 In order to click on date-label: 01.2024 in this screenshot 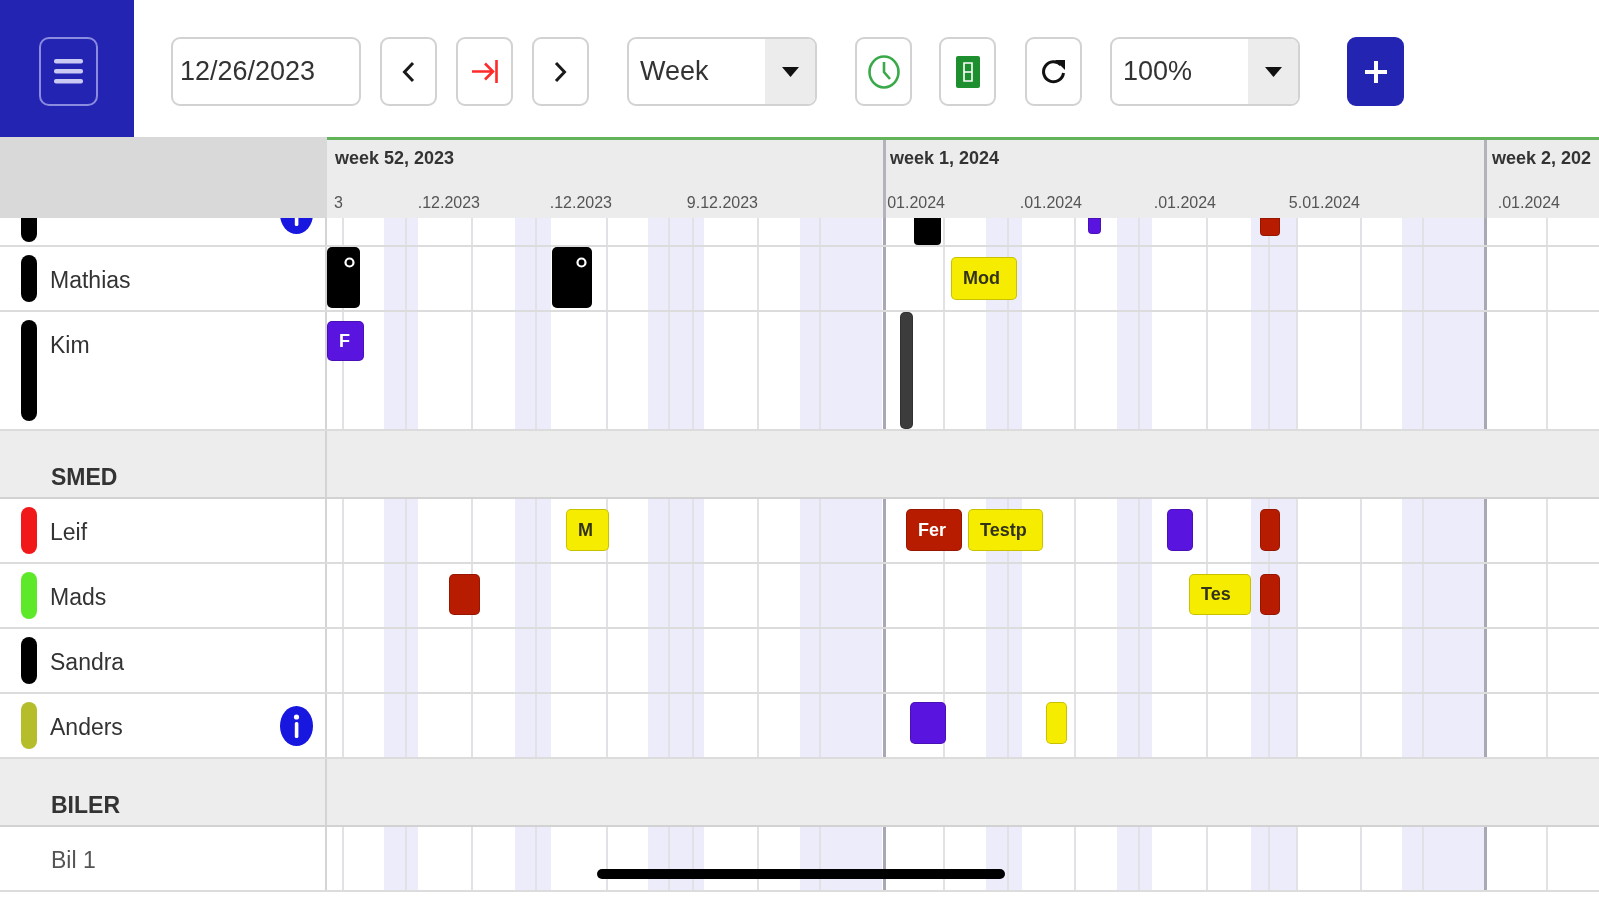, I will do `click(916, 203)`.